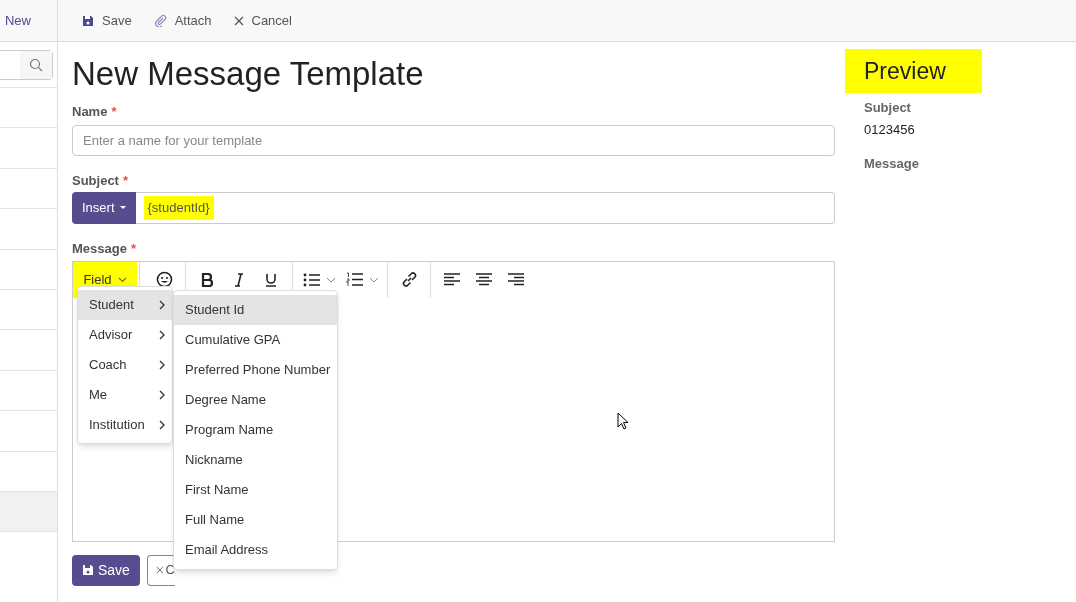  I want to click on search-field, so click(26, 64).